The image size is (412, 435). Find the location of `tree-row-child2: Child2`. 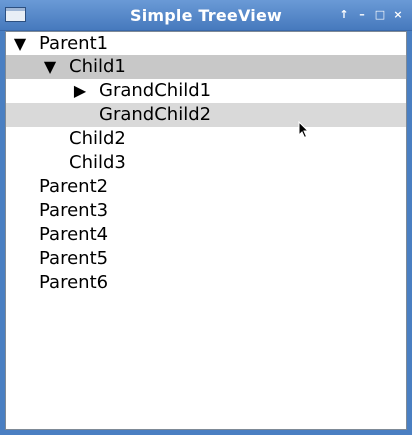

tree-row-child2: Child2 is located at coordinates (206, 139).